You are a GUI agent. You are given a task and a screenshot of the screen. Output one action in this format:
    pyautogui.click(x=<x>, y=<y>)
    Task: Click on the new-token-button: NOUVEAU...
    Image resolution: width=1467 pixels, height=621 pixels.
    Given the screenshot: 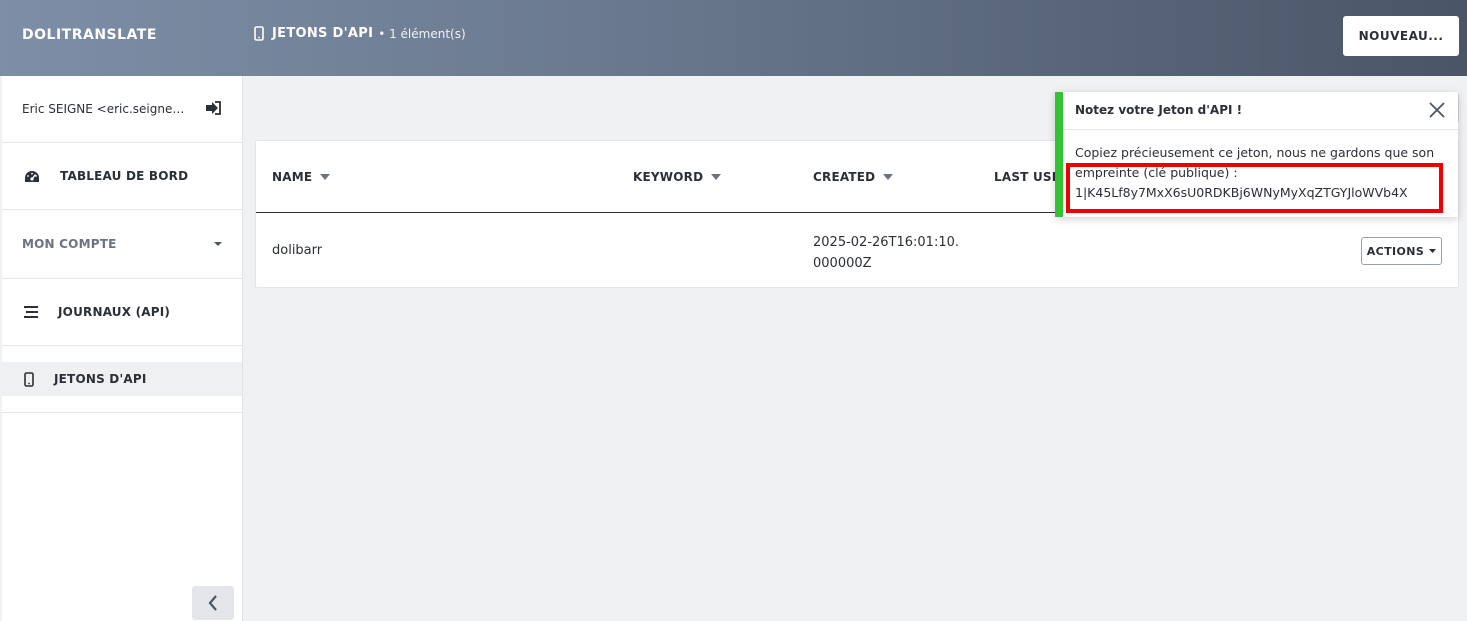 What is the action you would take?
    pyautogui.click(x=1401, y=36)
    